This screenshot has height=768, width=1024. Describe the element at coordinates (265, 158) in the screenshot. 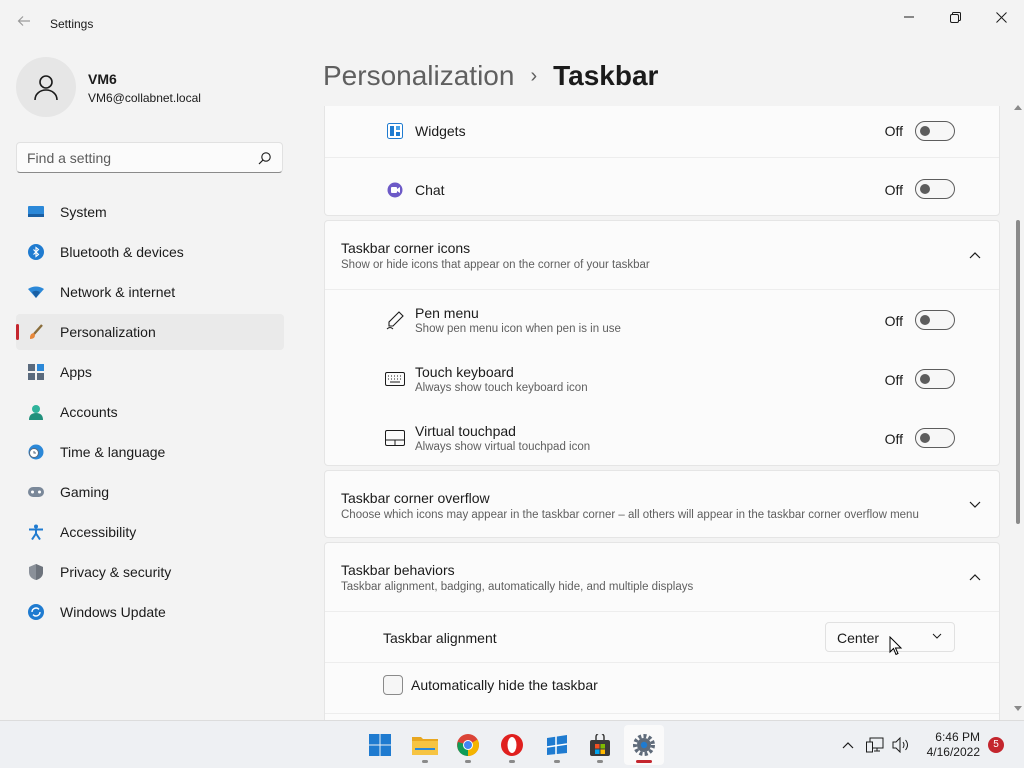

I see `search-icon` at that location.